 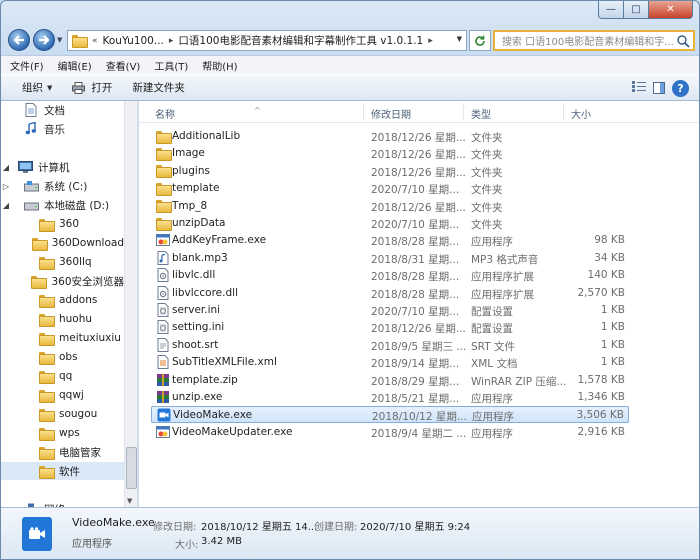 I want to click on nav-item-folder: huohu, so click(x=62, y=319).